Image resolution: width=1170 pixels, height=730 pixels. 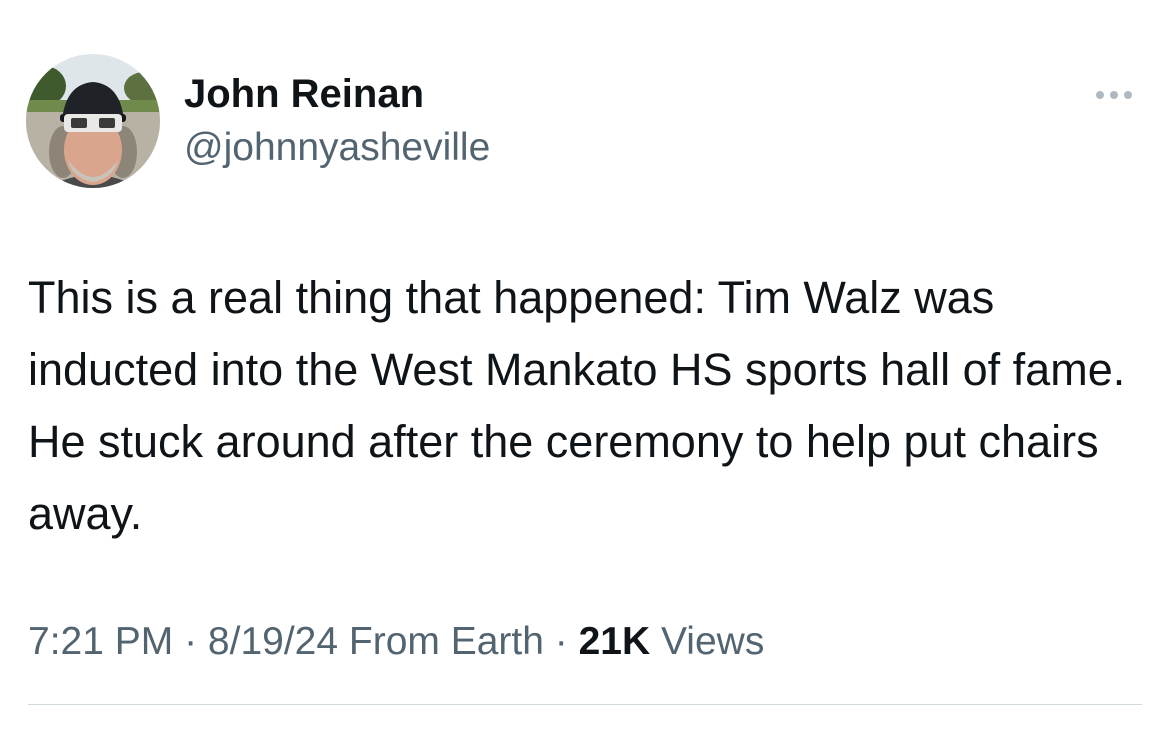 I want to click on tweet-date: 8/19/24, so click(x=273, y=641).